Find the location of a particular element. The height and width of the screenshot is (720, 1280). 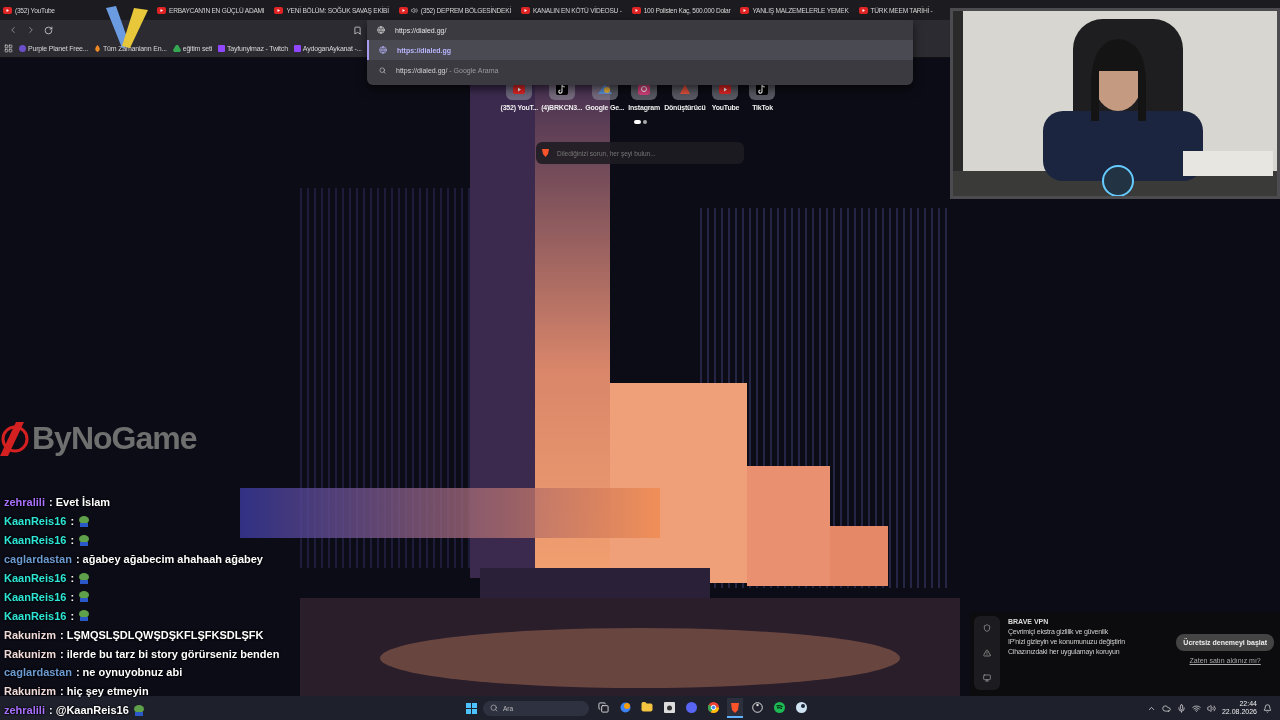

chat-message: zehralili : @KaanReis16 is located at coordinates (142, 710).